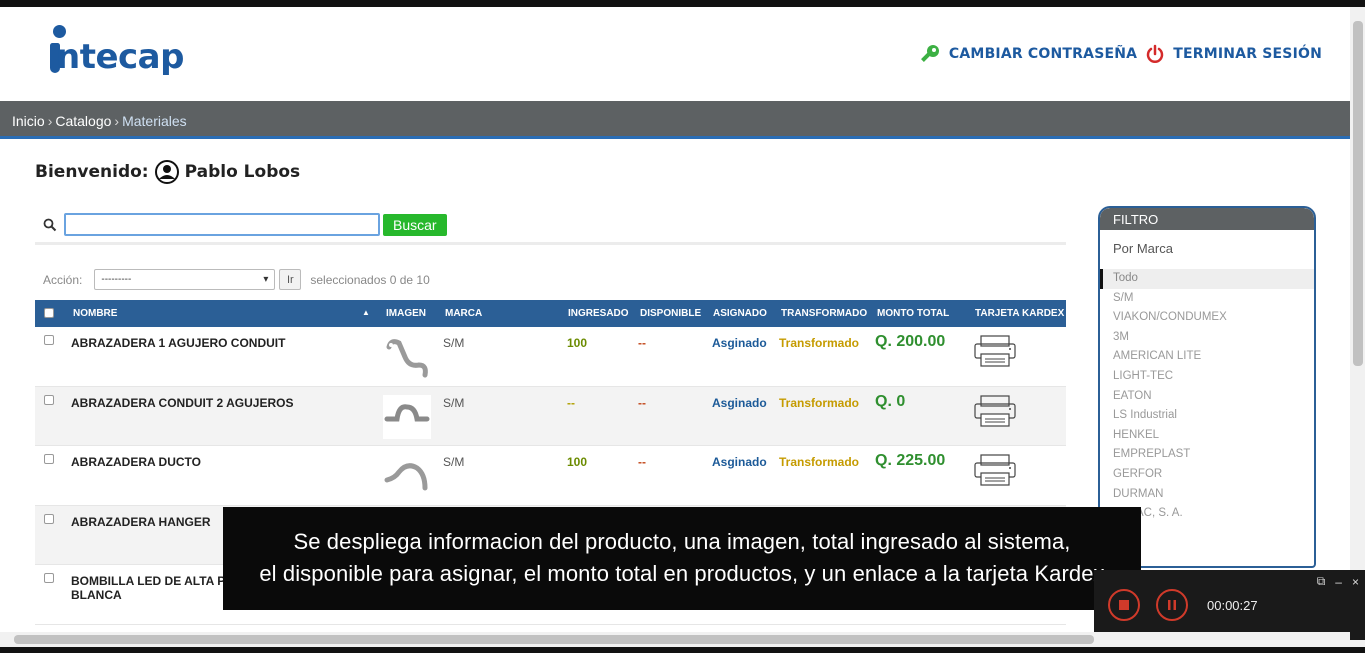  What do you see at coordinates (1207, 436) in the screenshot?
I see `filter-item: HENKEL` at bounding box center [1207, 436].